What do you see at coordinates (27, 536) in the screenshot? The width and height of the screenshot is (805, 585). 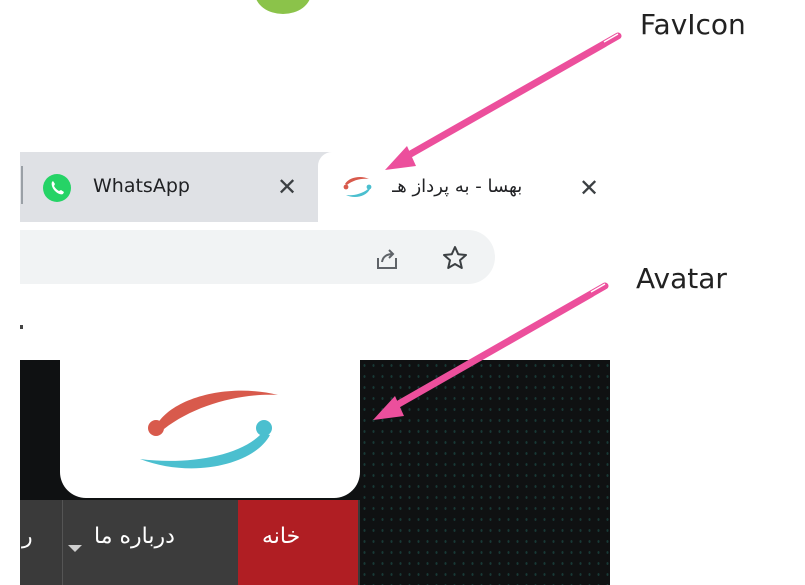 I see `nav-item-partial-label: ر` at bounding box center [27, 536].